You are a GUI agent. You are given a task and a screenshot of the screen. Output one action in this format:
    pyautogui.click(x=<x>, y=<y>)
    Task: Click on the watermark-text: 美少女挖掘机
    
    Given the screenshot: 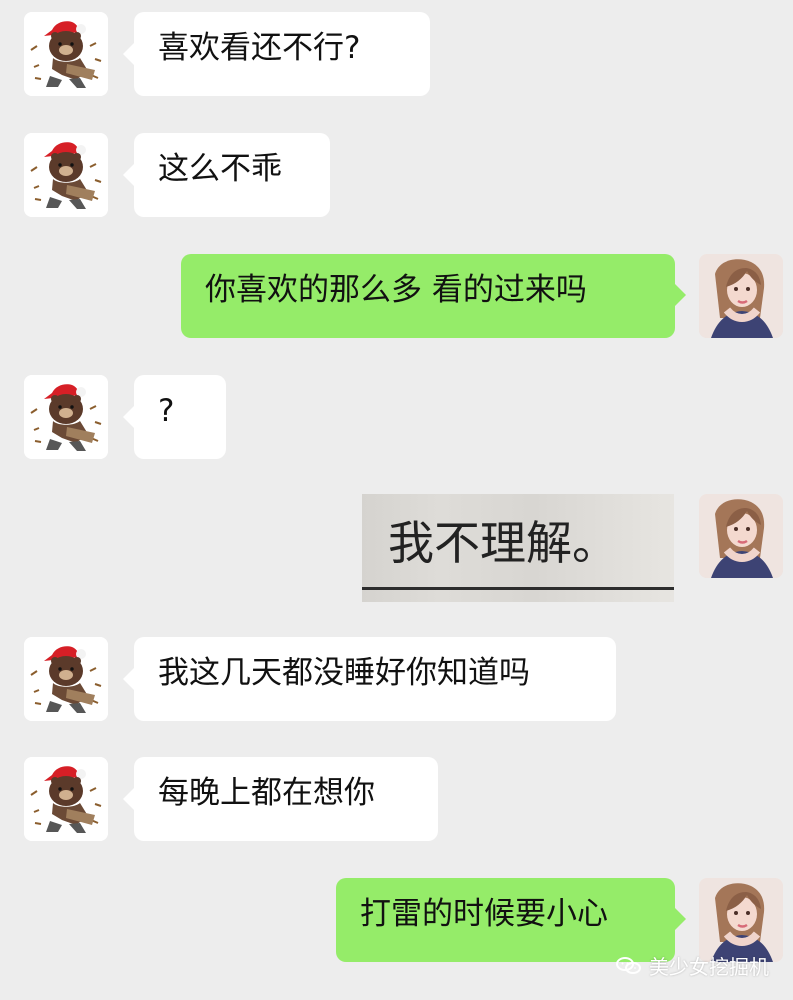 What is the action you would take?
    pyautogui.click(x=709, y=967)
    